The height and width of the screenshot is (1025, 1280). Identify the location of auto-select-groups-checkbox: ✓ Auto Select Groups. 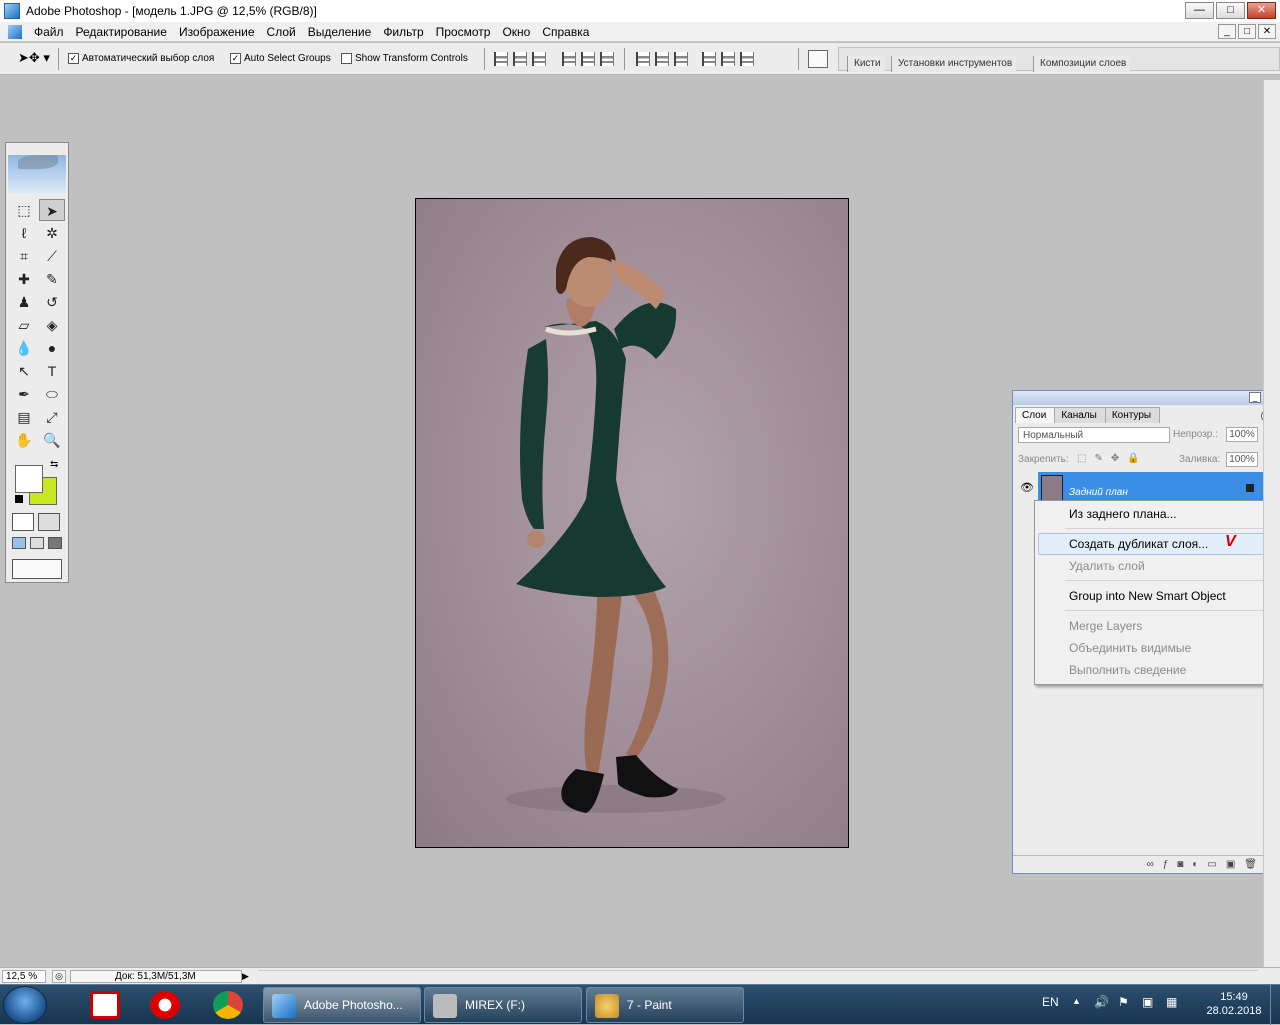
(280, 58).